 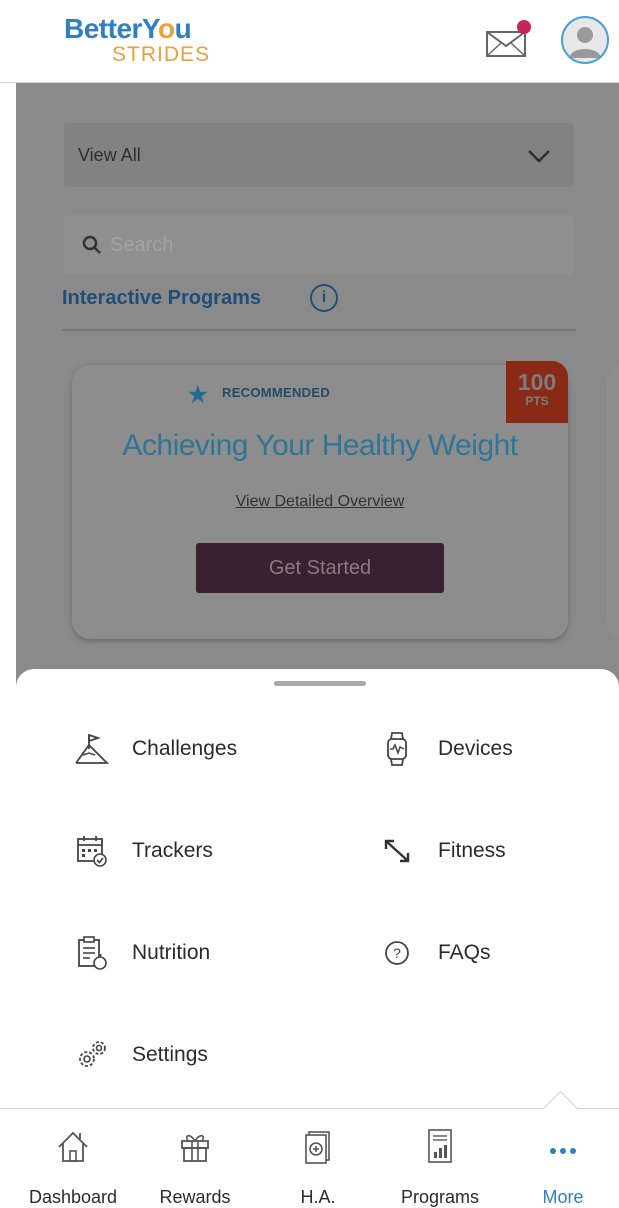 I want to click on menu-item-faqs: ? FAQs, so click(x=499, y=953).